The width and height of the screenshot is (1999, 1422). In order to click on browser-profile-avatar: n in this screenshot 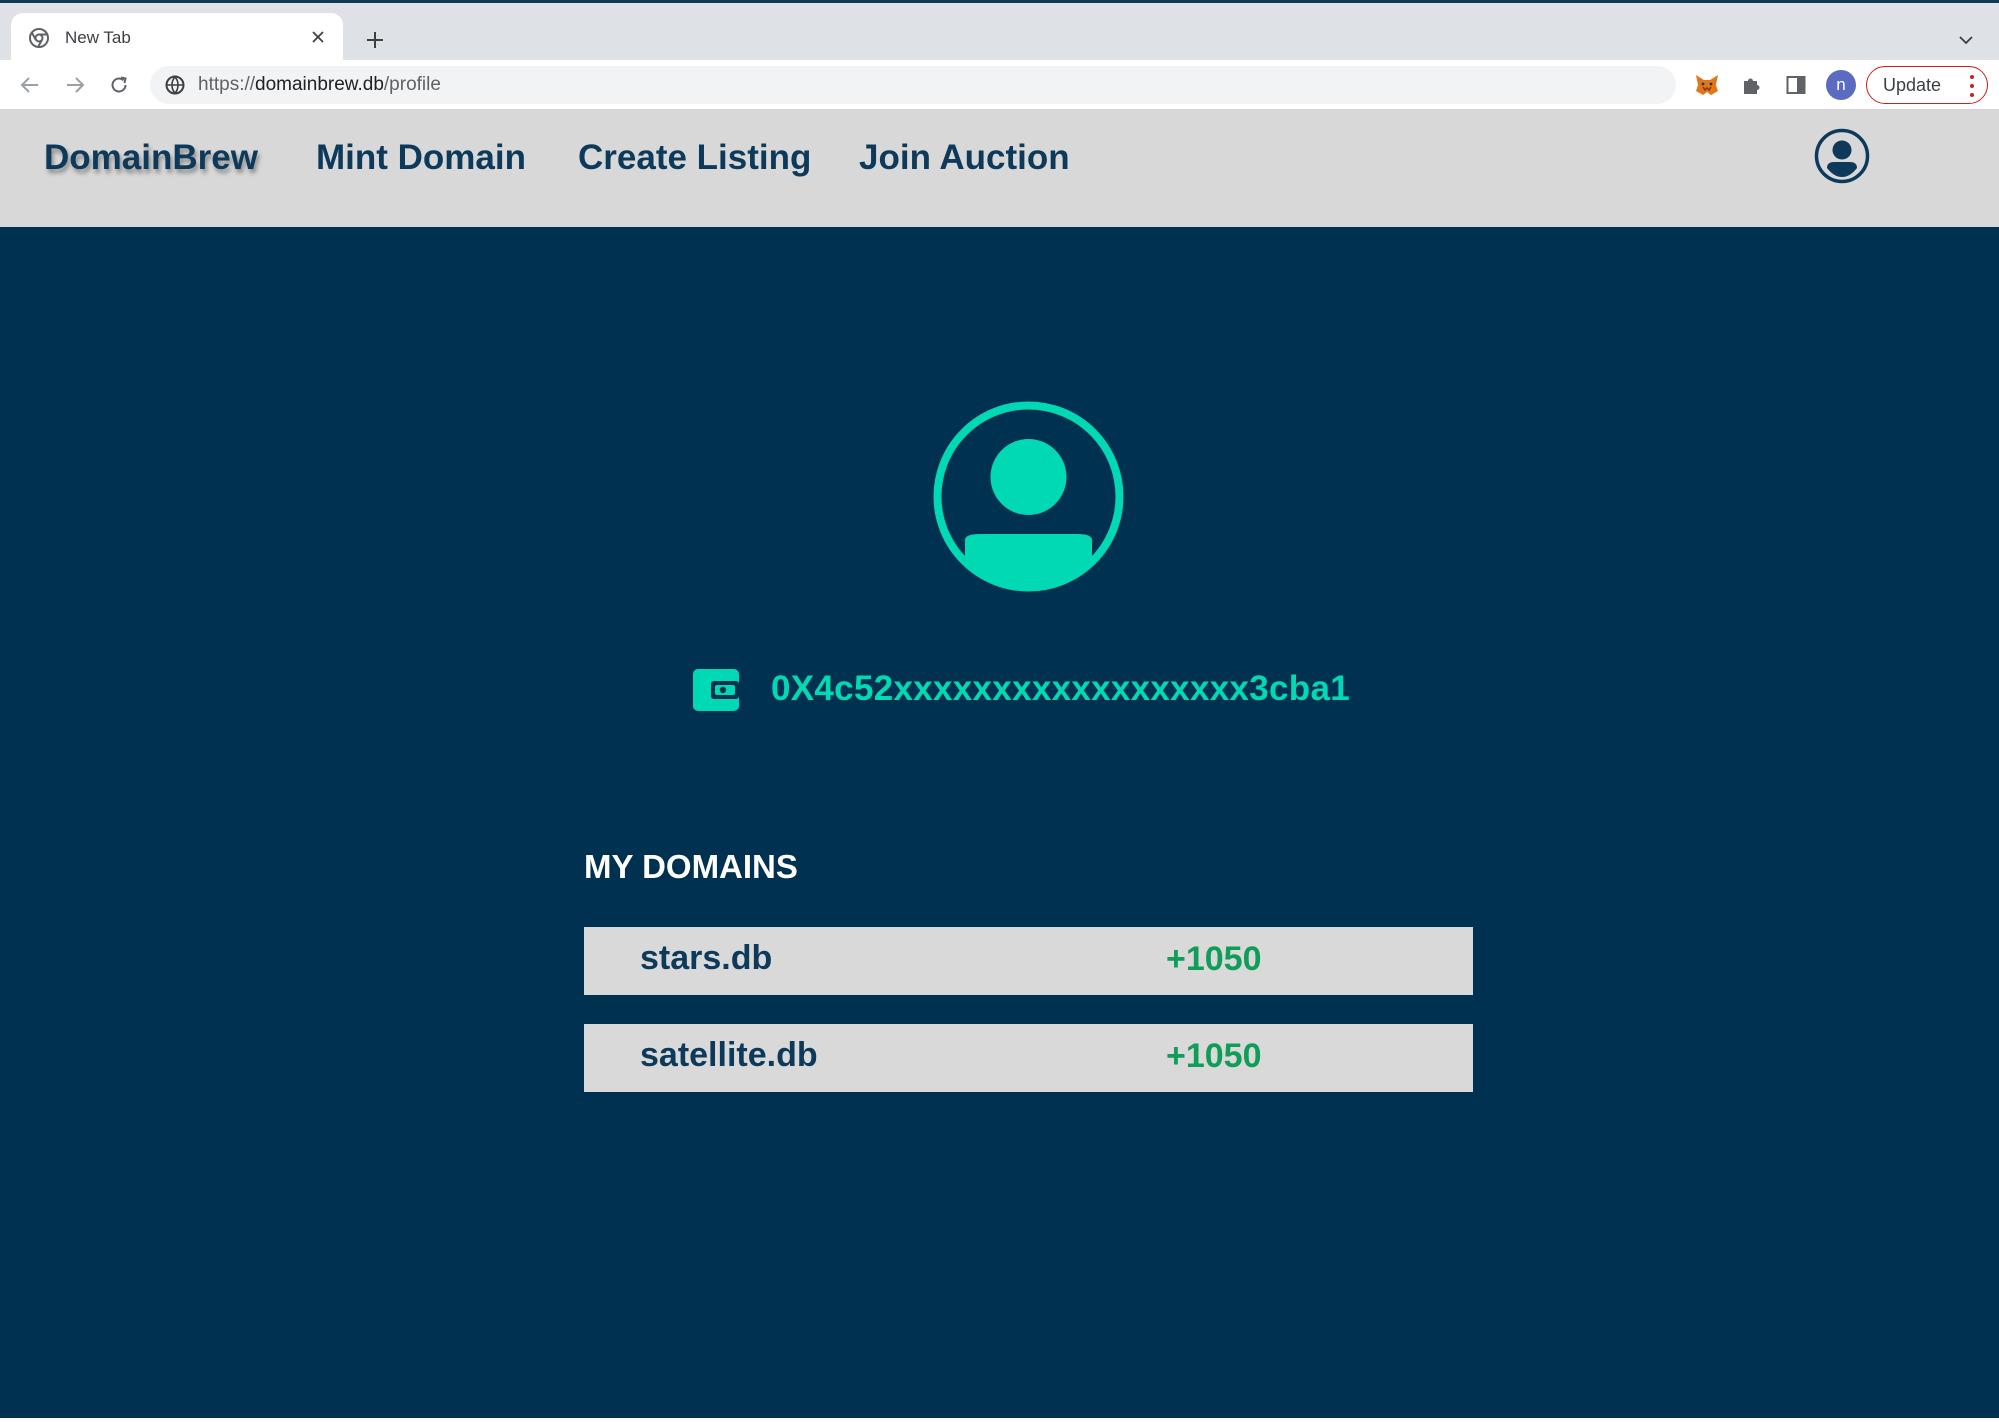, I will do `click(1841, 85)`.